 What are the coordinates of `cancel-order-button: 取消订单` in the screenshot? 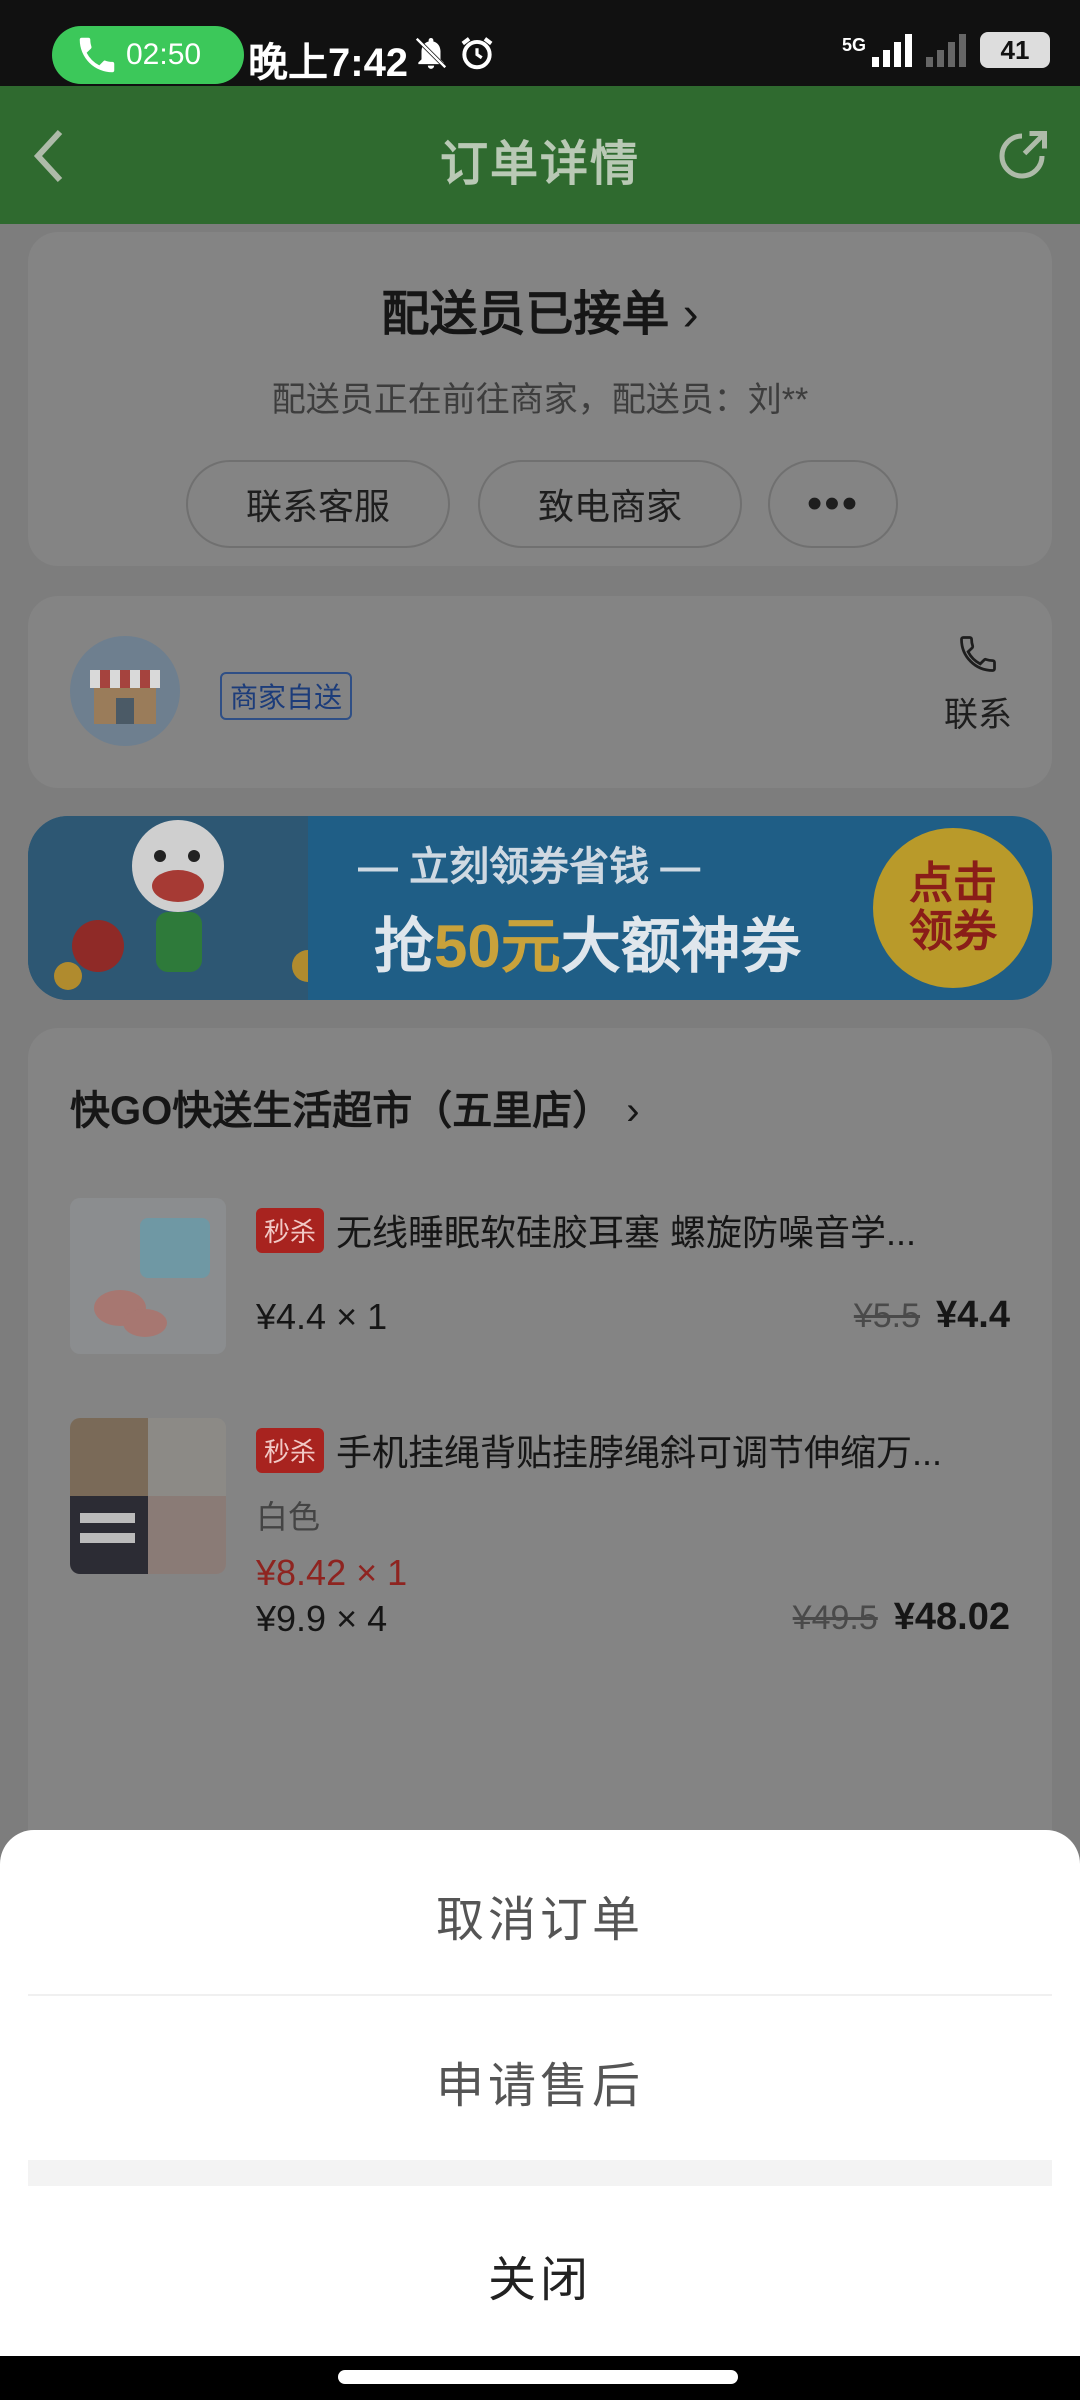 It's located at (540, 1915).